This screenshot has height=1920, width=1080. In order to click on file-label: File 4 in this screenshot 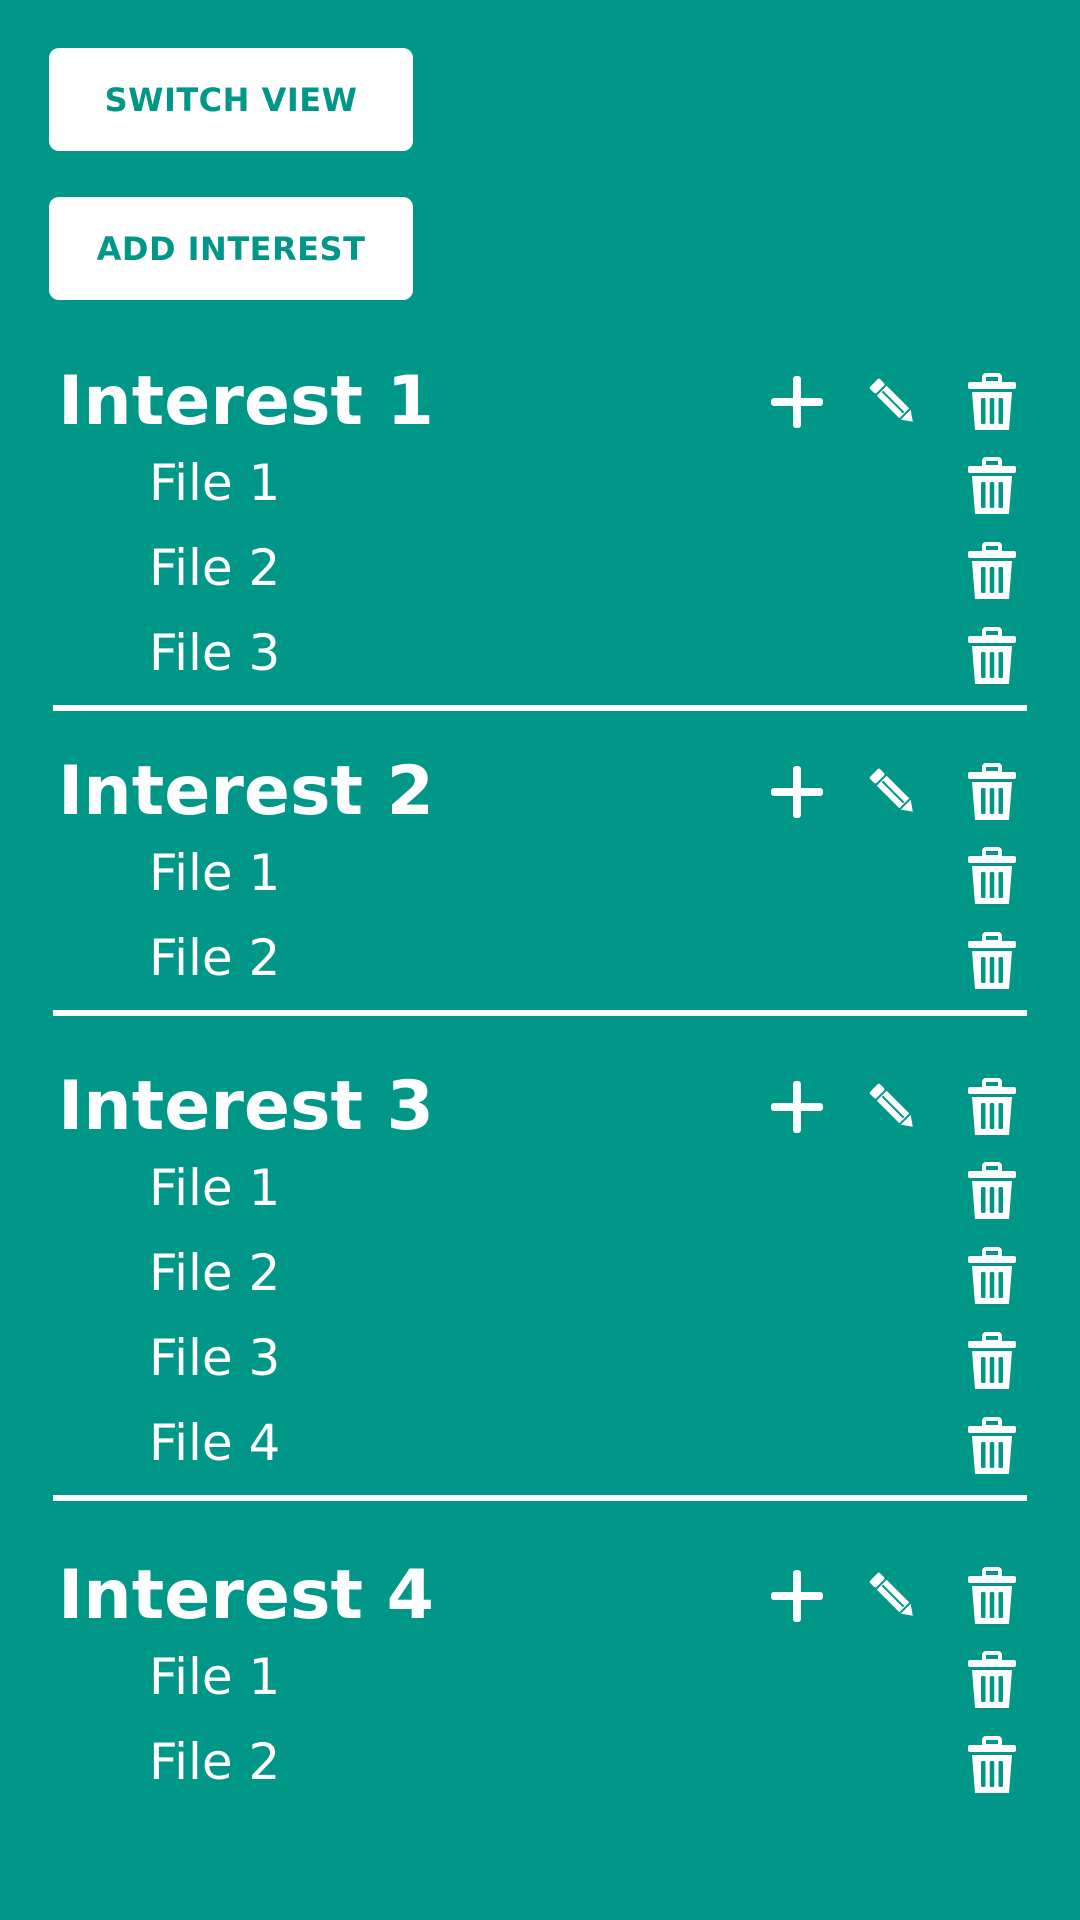, I will do `click(214, 1443)`.